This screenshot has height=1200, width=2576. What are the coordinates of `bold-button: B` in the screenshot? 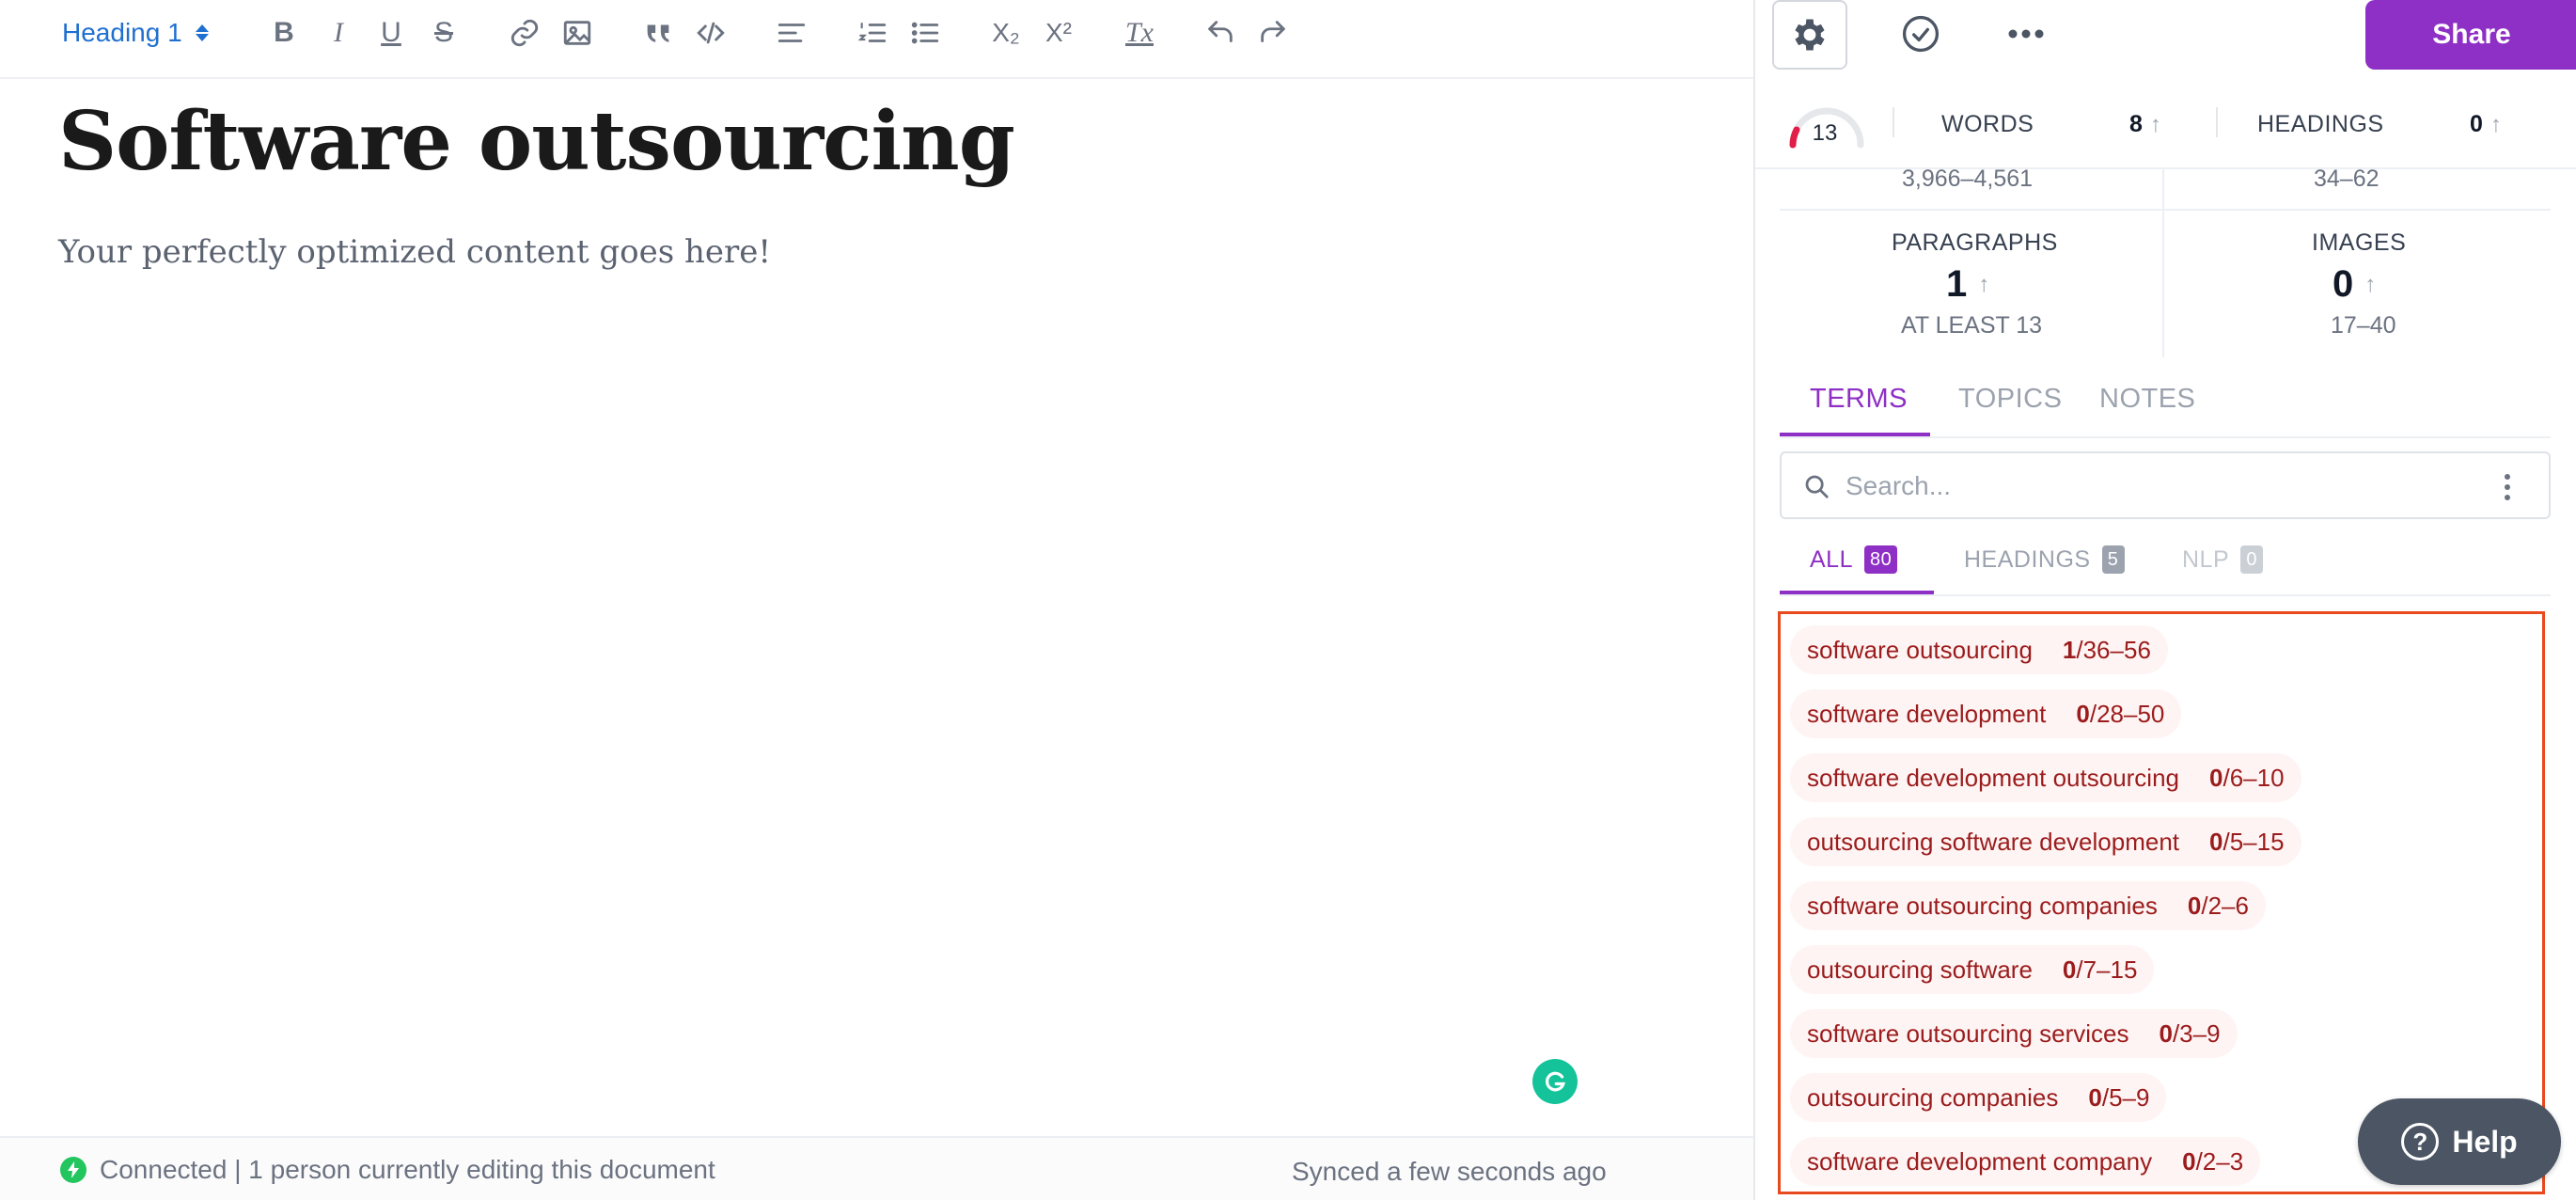 It's located at (284, 33).